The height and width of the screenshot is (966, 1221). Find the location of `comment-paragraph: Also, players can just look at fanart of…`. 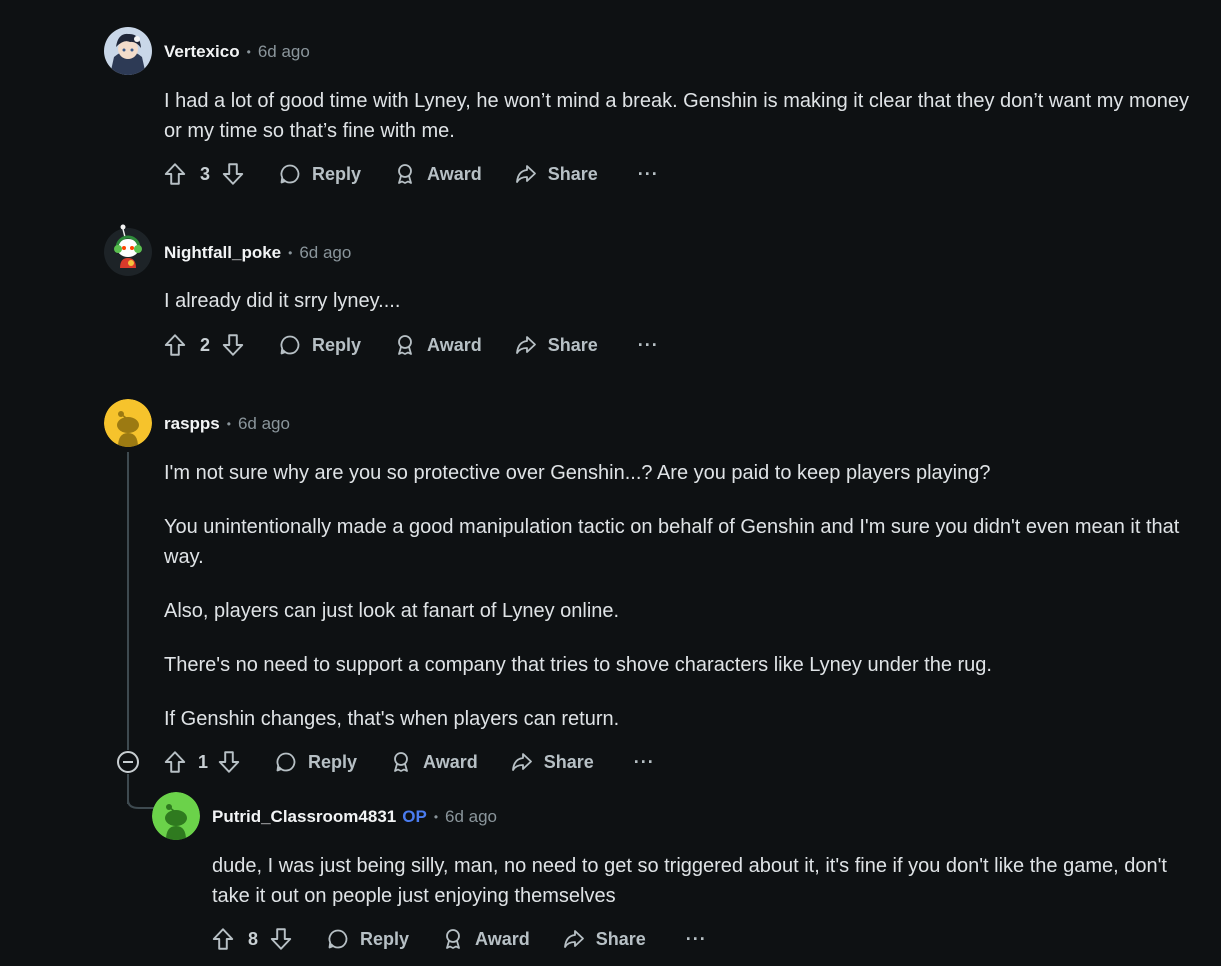

comment-paragraph: Also, players can just look at fanart of… is located at coordinates (392, 611).